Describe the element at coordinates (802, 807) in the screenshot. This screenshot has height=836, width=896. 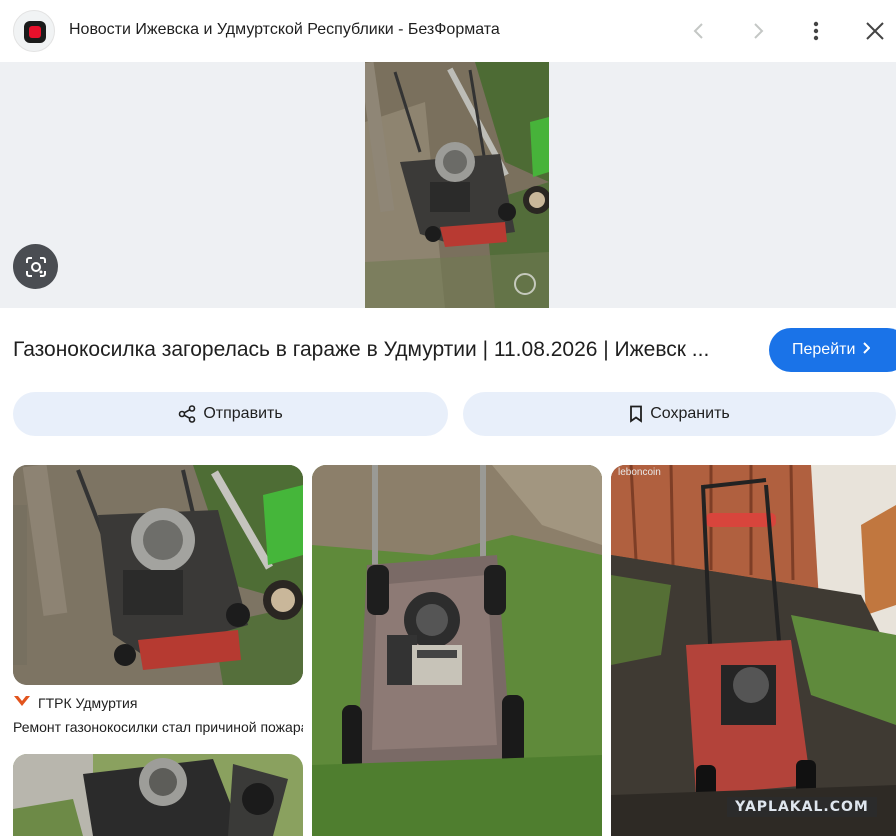
I see `yaplakal-watermark: YAPLAKAL.COM` at that location.